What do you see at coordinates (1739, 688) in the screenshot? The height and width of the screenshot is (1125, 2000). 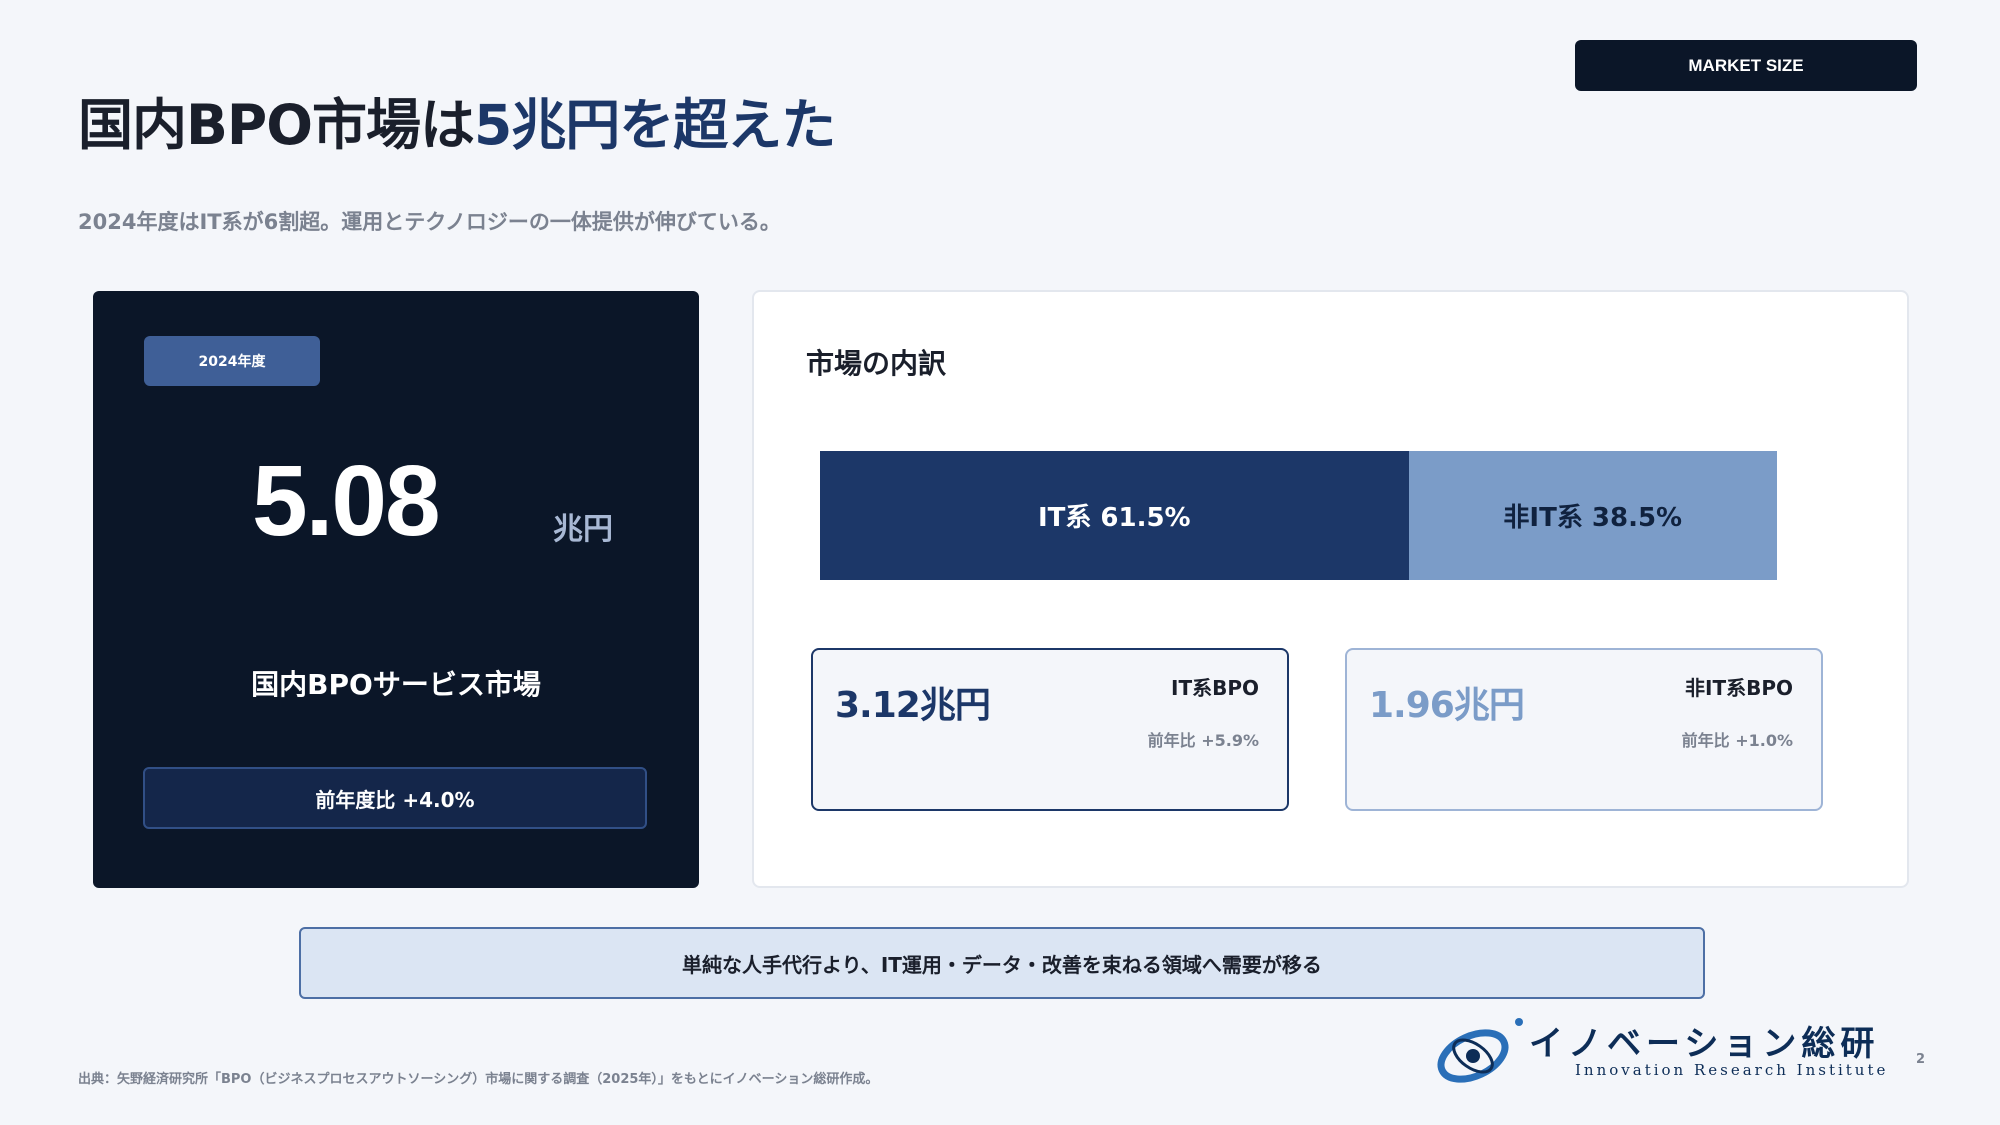 I see `non-it-bpo-label: 非IT系BPO` at bounding box center [1739, 688].